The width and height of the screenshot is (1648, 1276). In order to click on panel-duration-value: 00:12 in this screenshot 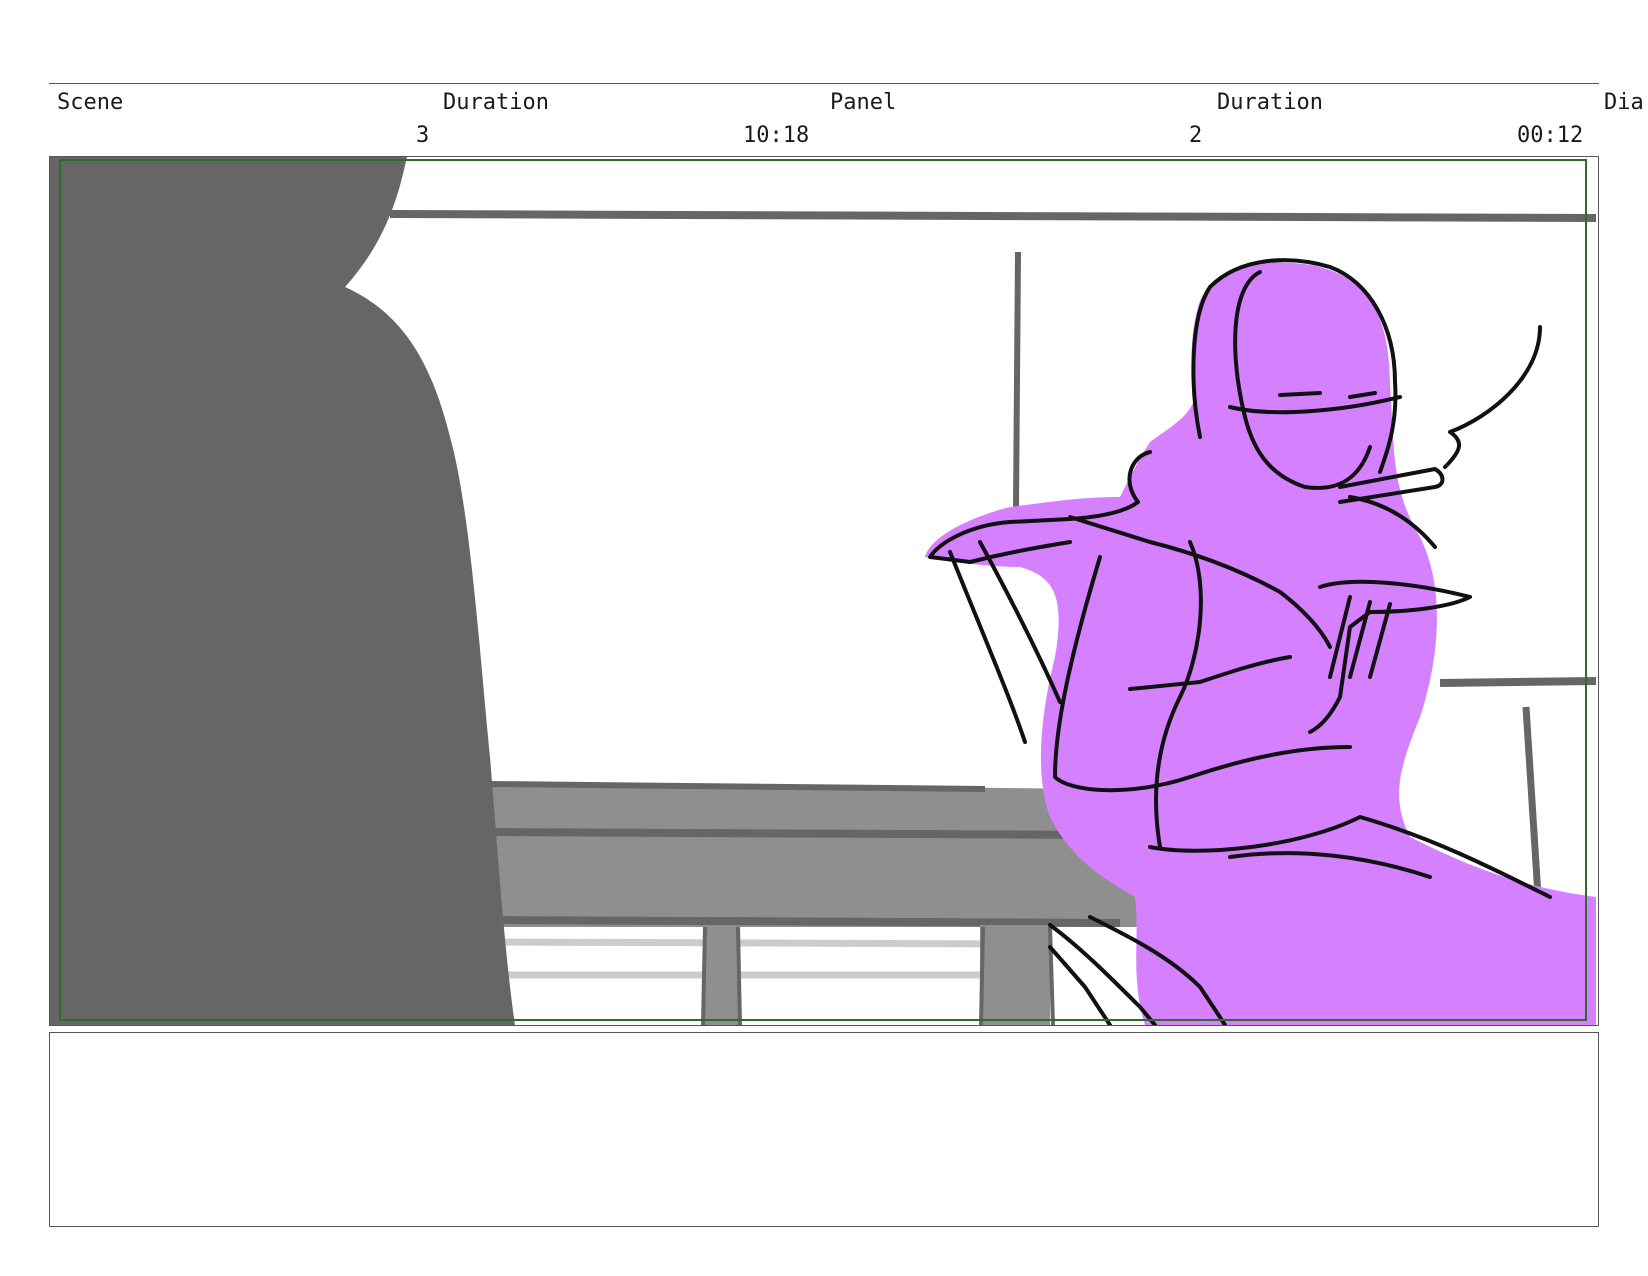, I will do `click(1550, 135)`.